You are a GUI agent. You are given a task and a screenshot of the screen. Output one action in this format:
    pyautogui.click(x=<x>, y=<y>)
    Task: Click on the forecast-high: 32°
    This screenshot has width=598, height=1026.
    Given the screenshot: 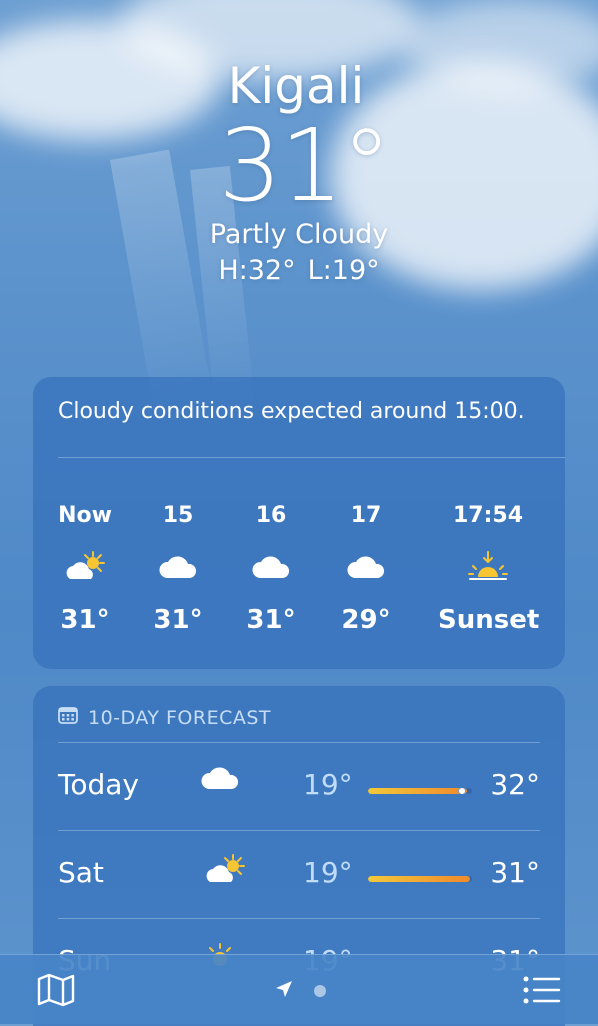 What is the action you would take?
    pyautogui.click(x=515, y=784)
    